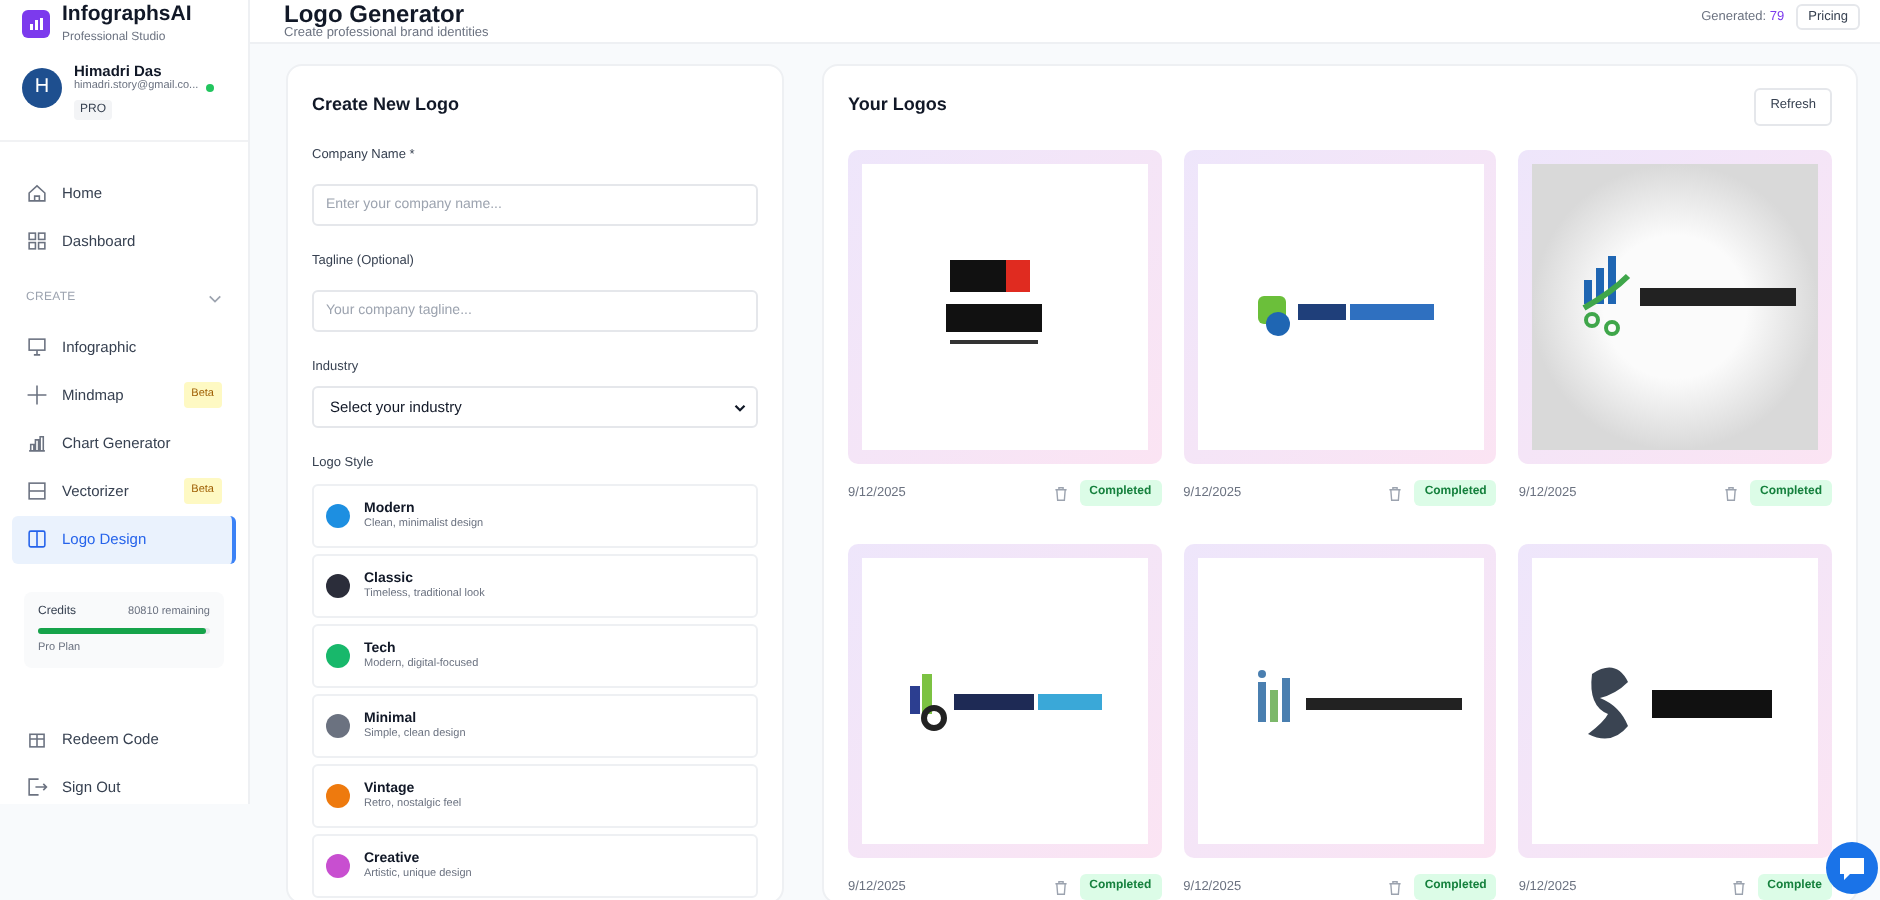 Image resolution: width=1880 pixels, height=900 pixels. What do you see at coordinates (374, 14) in the screenshot?
I see `page-title: Logo Generator` at bounding box center [374, 14].